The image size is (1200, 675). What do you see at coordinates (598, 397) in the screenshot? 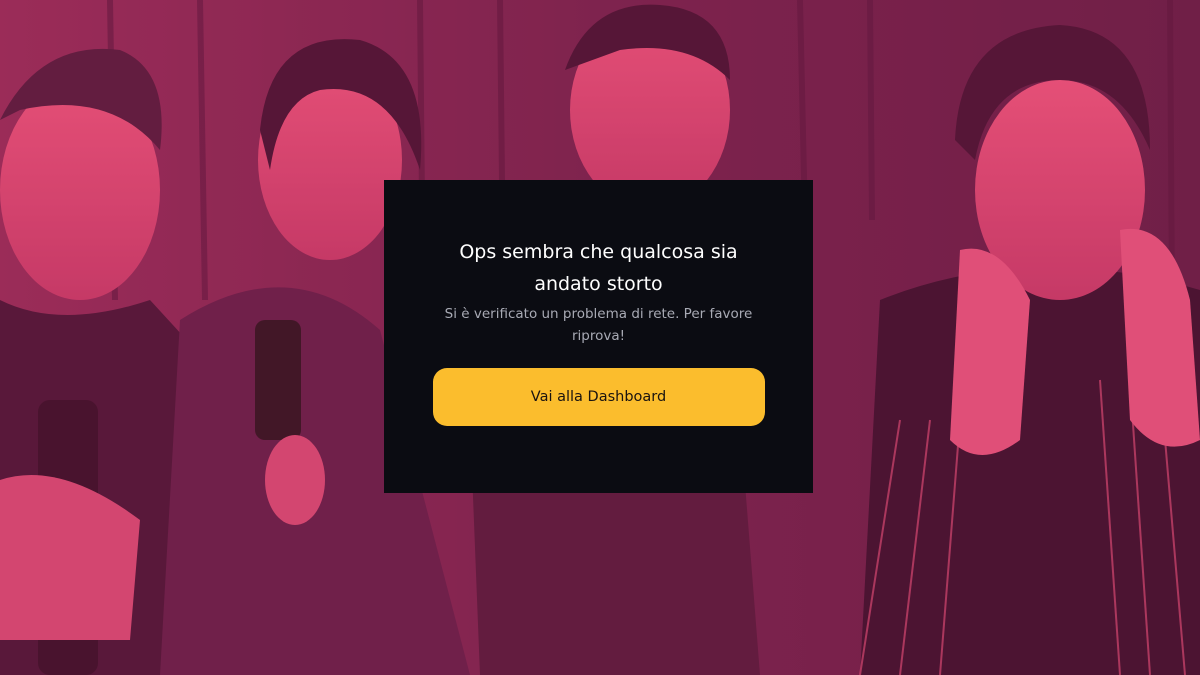
I see `go-to-dashboard-button: Vai alla Dashboard` at bounding box center [598, 397].